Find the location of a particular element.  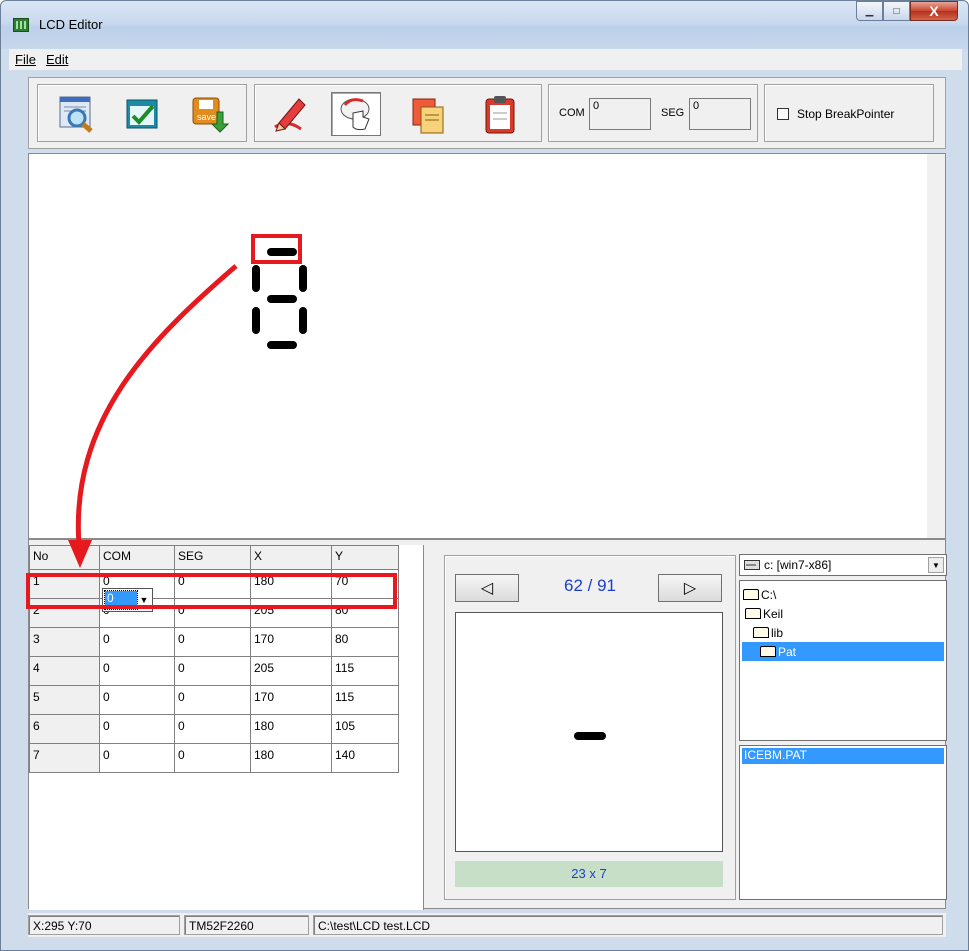

prev-pattern-button: ◁ is located at coordinates (487, 588).